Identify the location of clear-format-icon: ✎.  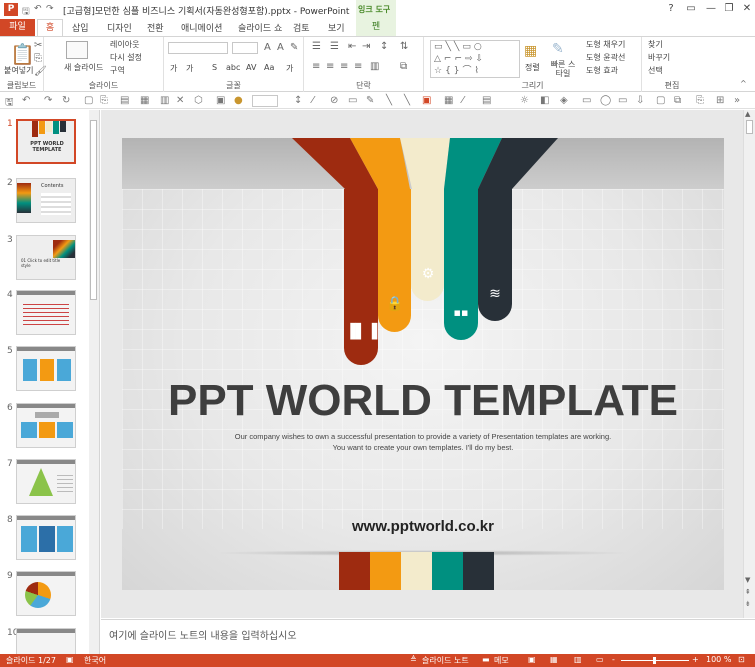
(294, 47).